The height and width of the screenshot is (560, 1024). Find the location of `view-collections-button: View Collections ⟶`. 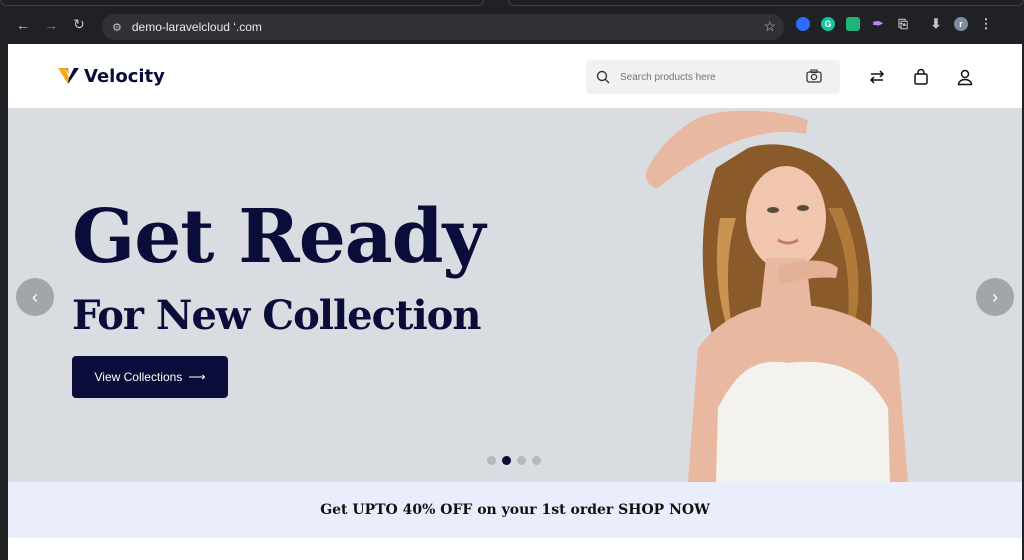

view-collections-button: View Collections ⟶ is located at coordinates (150, 377).